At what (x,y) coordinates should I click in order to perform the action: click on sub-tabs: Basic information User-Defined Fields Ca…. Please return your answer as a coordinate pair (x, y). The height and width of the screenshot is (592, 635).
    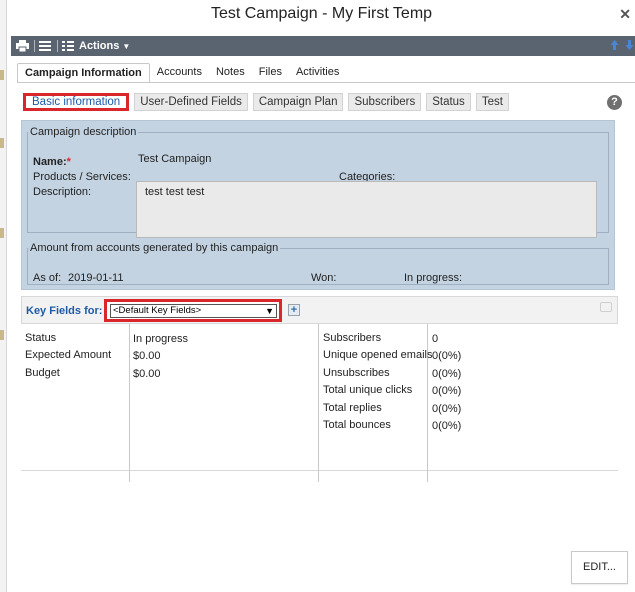
    Looking at the image, I should click on (266, 102).